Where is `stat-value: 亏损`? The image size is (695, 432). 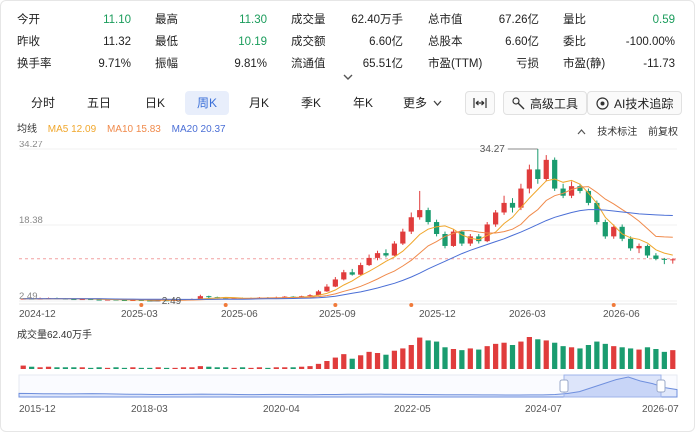
stat-value: 亏损 is located at coordinates (527, 64).